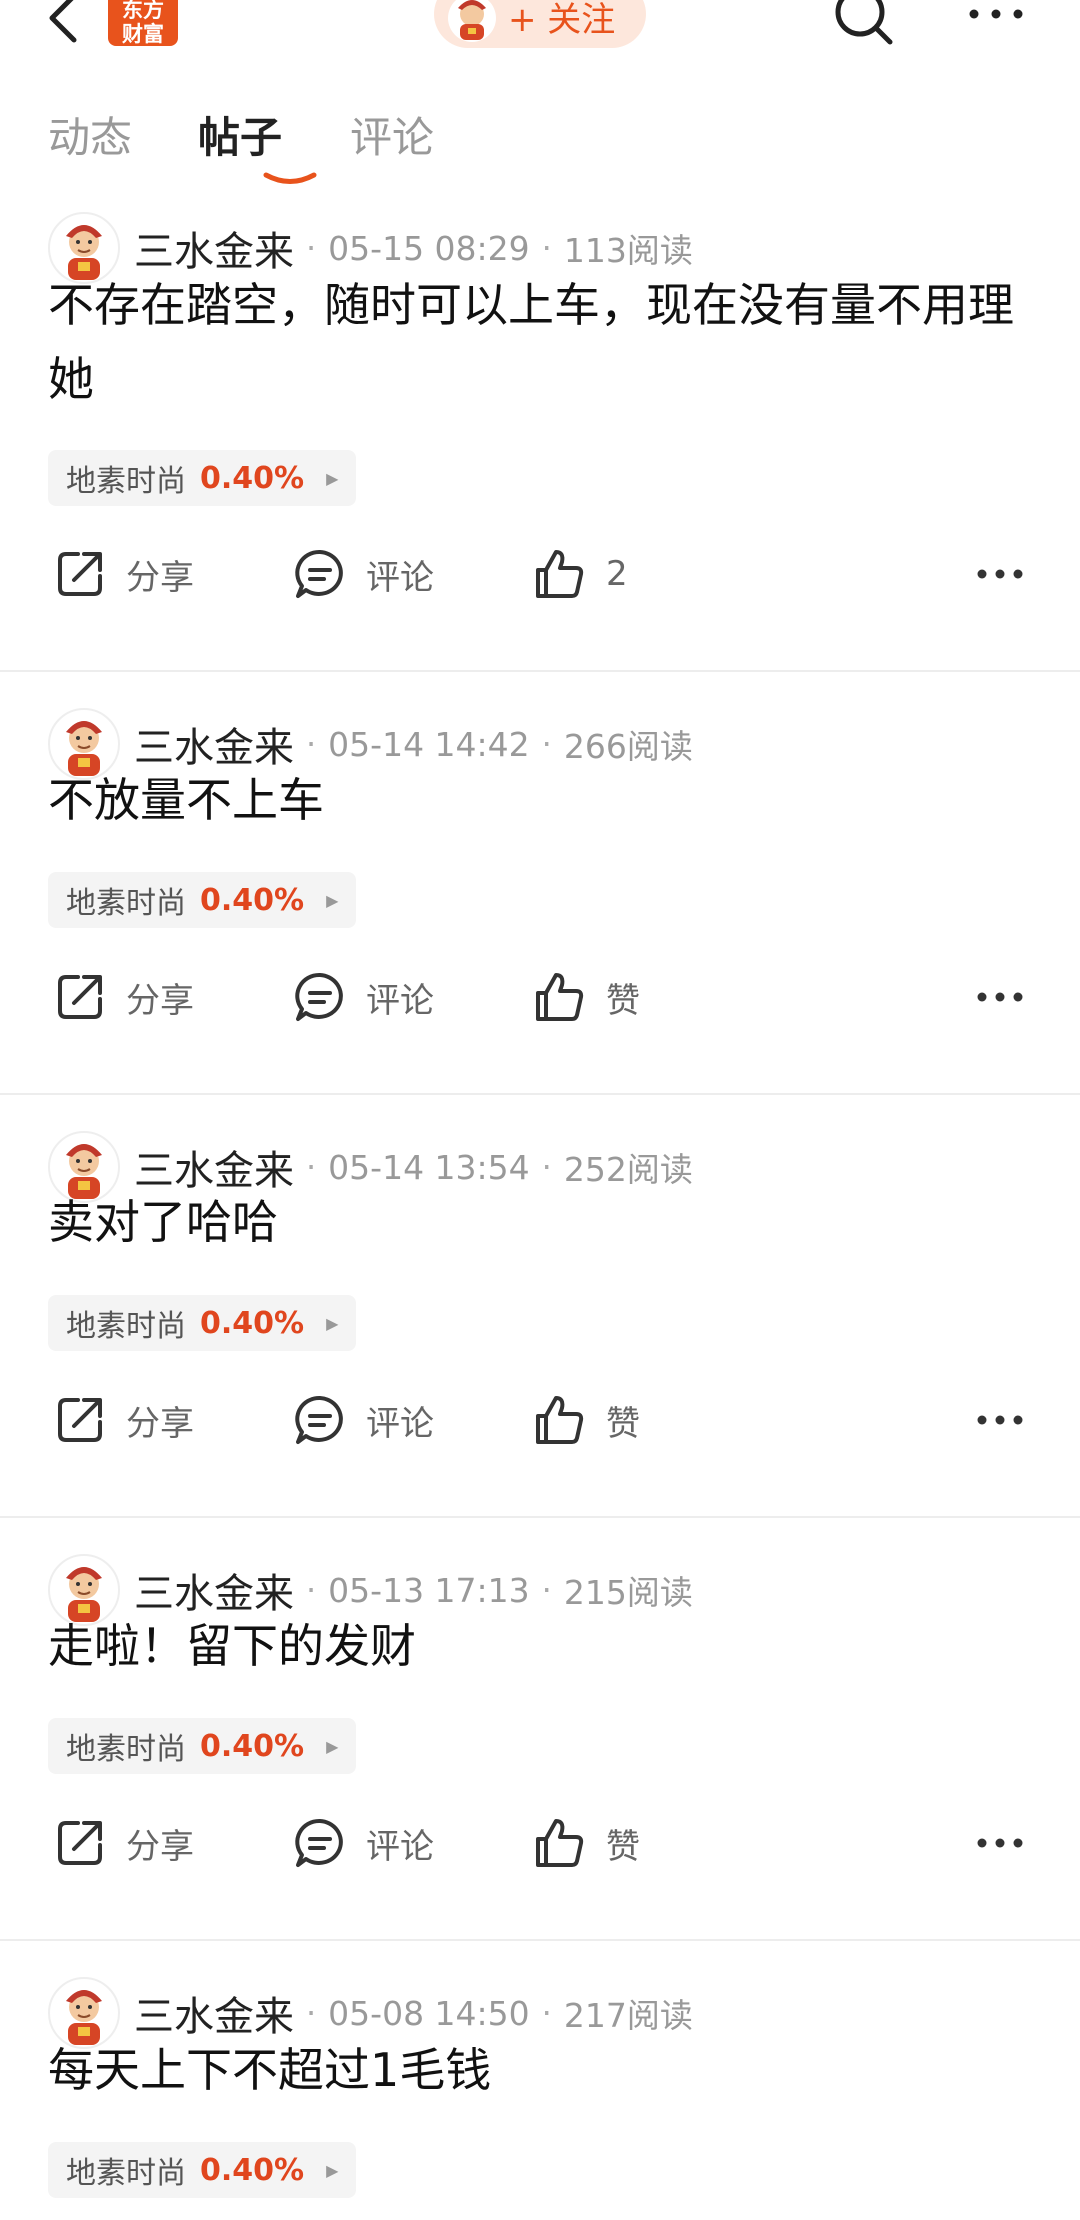  Describe the element at coordinates (429, 1590) in the screenshot. I see `post-time: 05-13 17:13` at that location.